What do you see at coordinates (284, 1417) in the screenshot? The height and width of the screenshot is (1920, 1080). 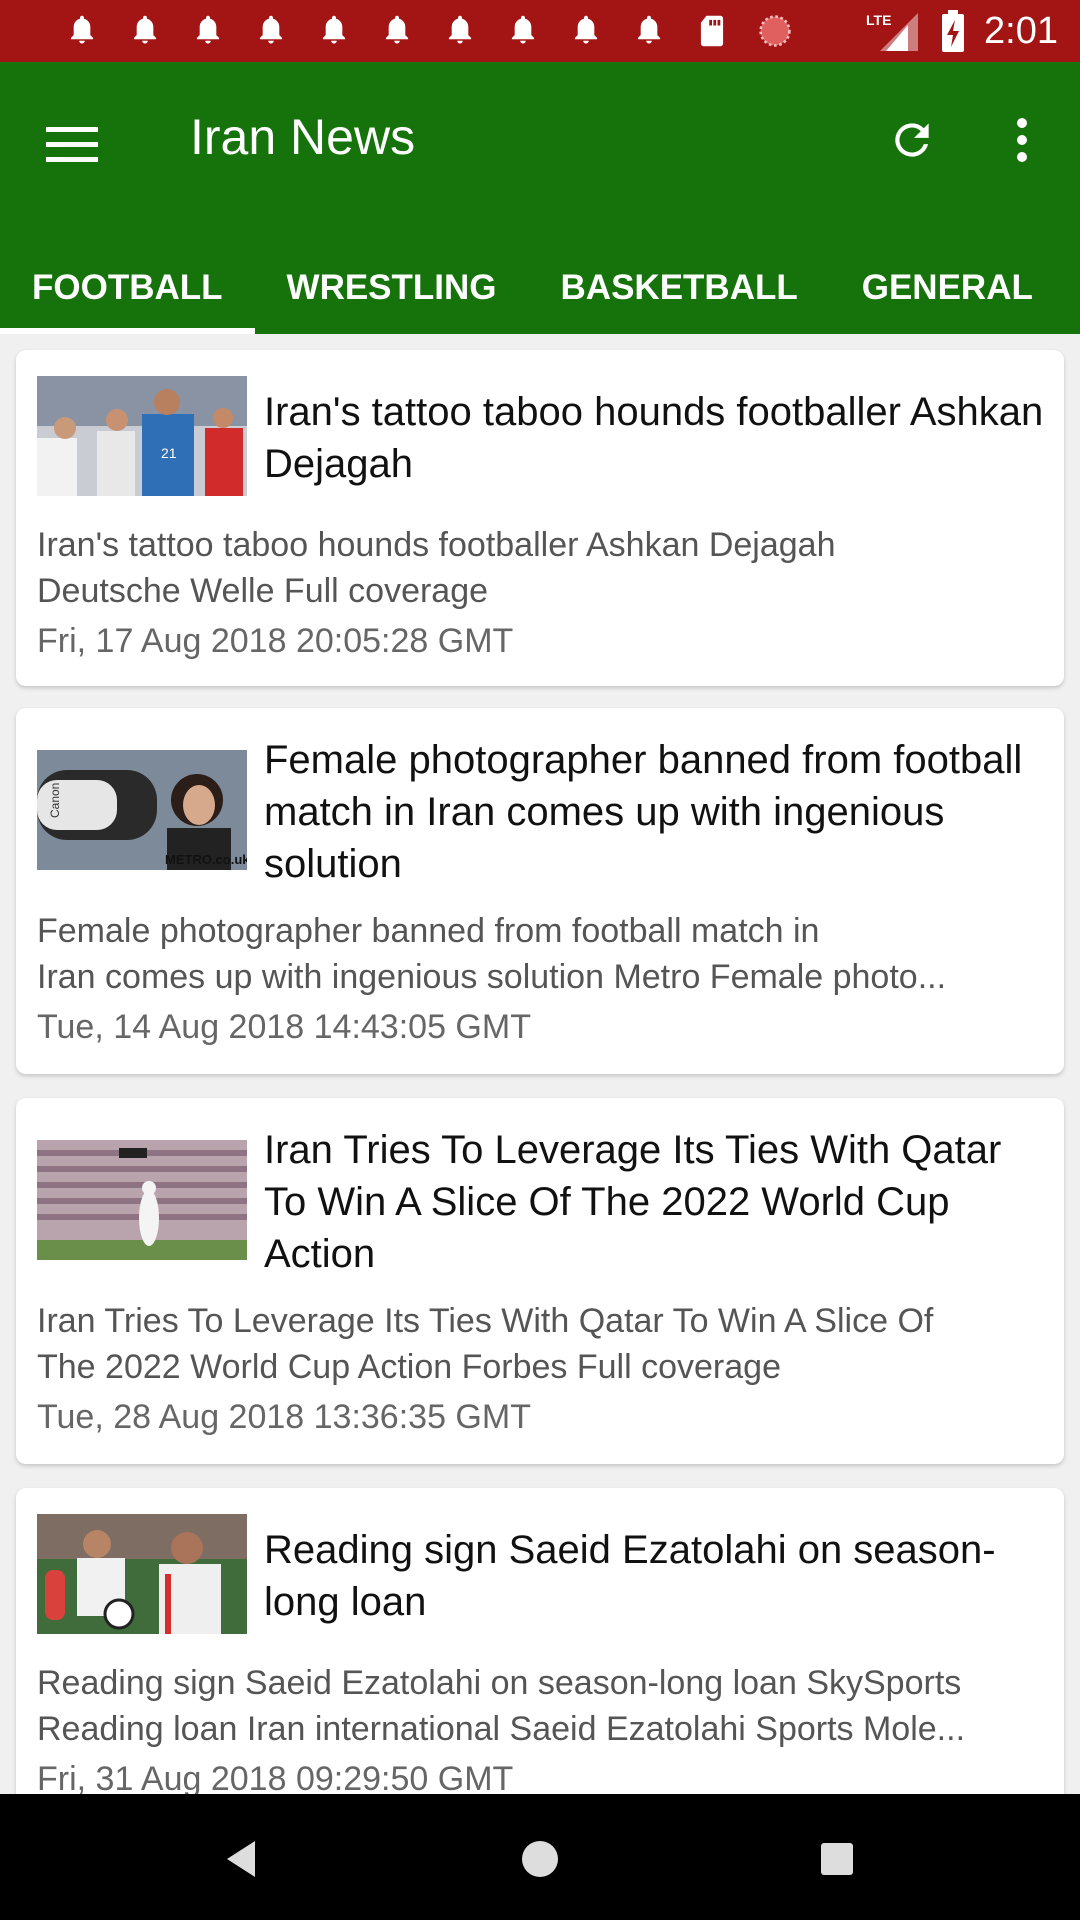 I see `article-date: Tue, 28 Aug 2018 13:36:35 GMT` at bounding box center [284, 1417].